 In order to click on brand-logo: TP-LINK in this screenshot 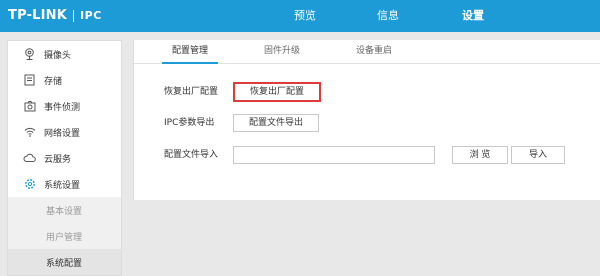, I will do `click(38, 15)`.